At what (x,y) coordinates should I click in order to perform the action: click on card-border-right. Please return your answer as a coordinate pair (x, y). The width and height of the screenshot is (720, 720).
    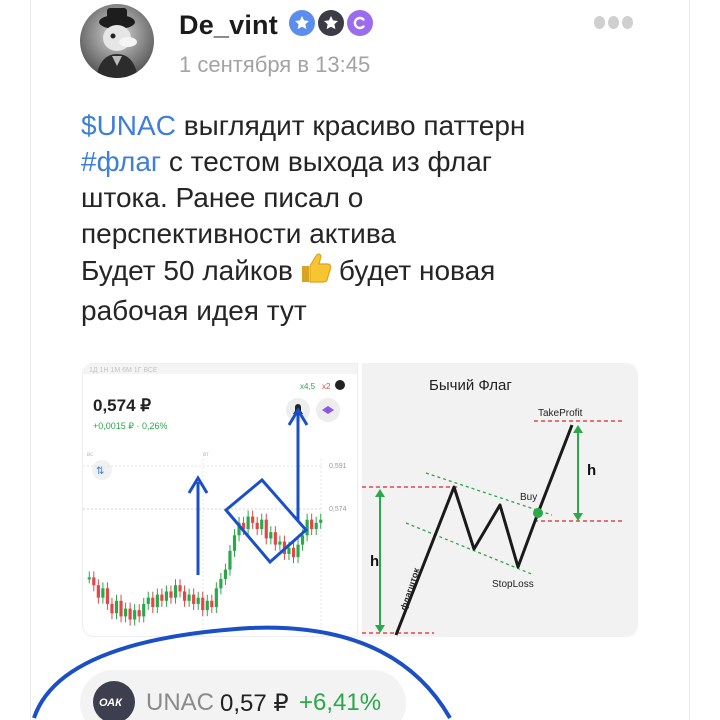
    Looking at the image, I should click on (689, 360).